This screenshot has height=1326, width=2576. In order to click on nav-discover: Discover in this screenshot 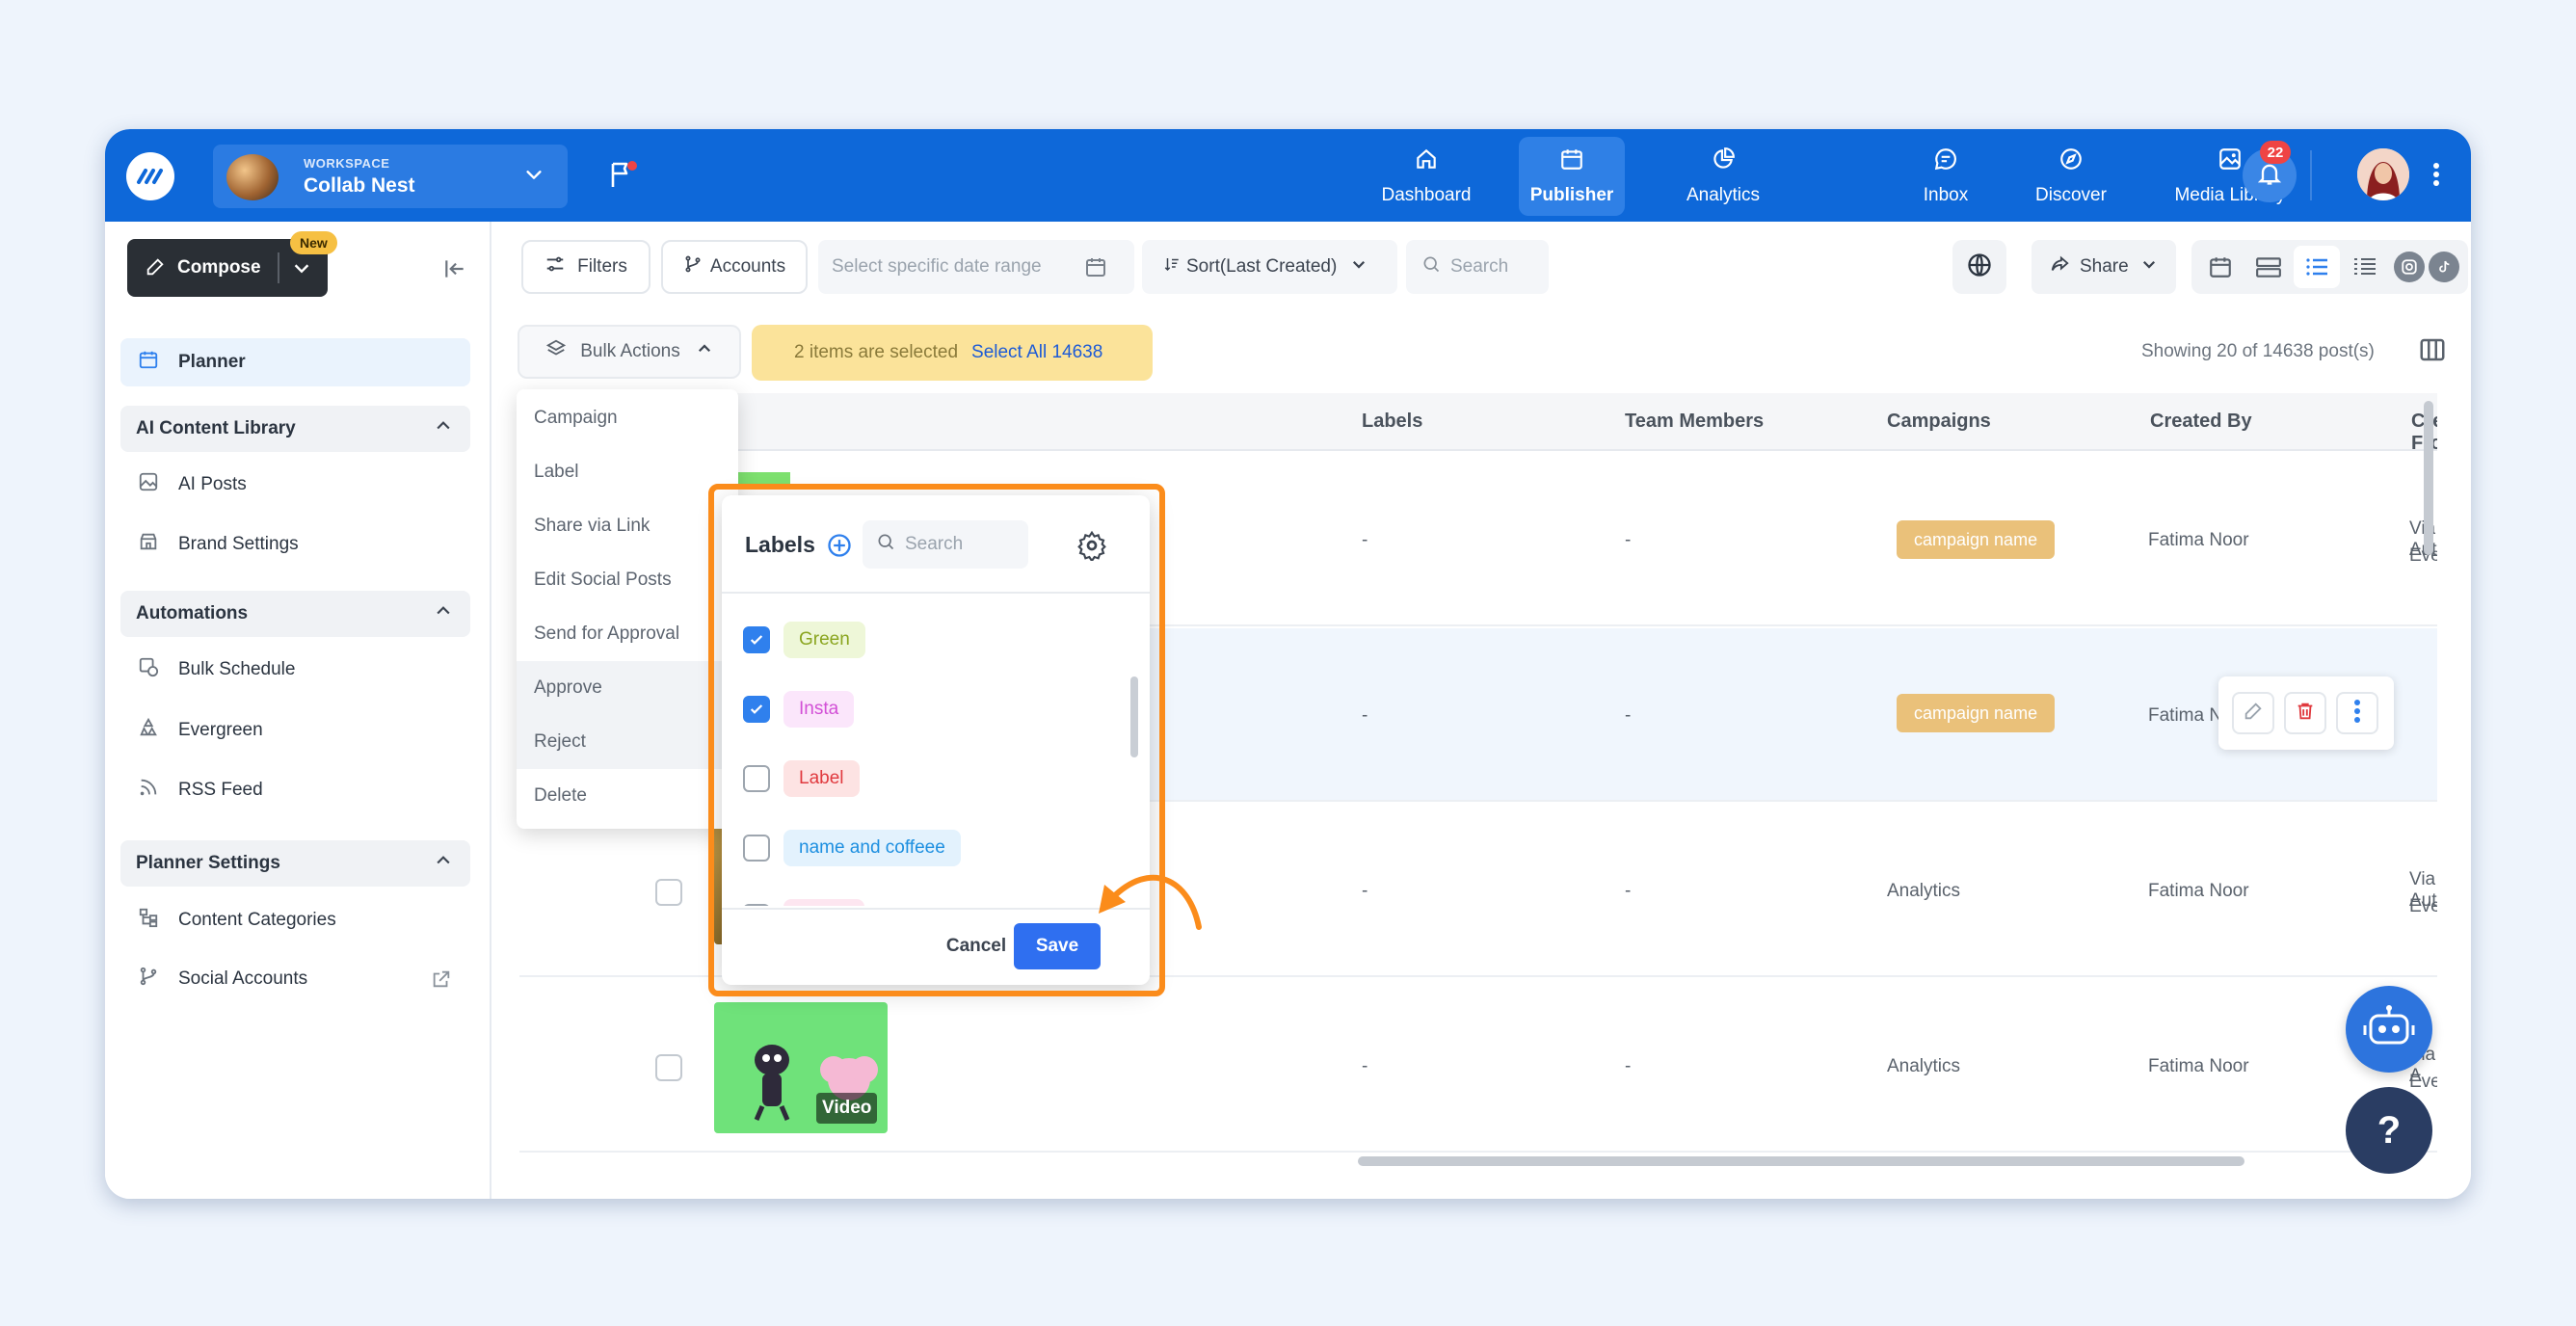, I will do `click(2071, 176)`.